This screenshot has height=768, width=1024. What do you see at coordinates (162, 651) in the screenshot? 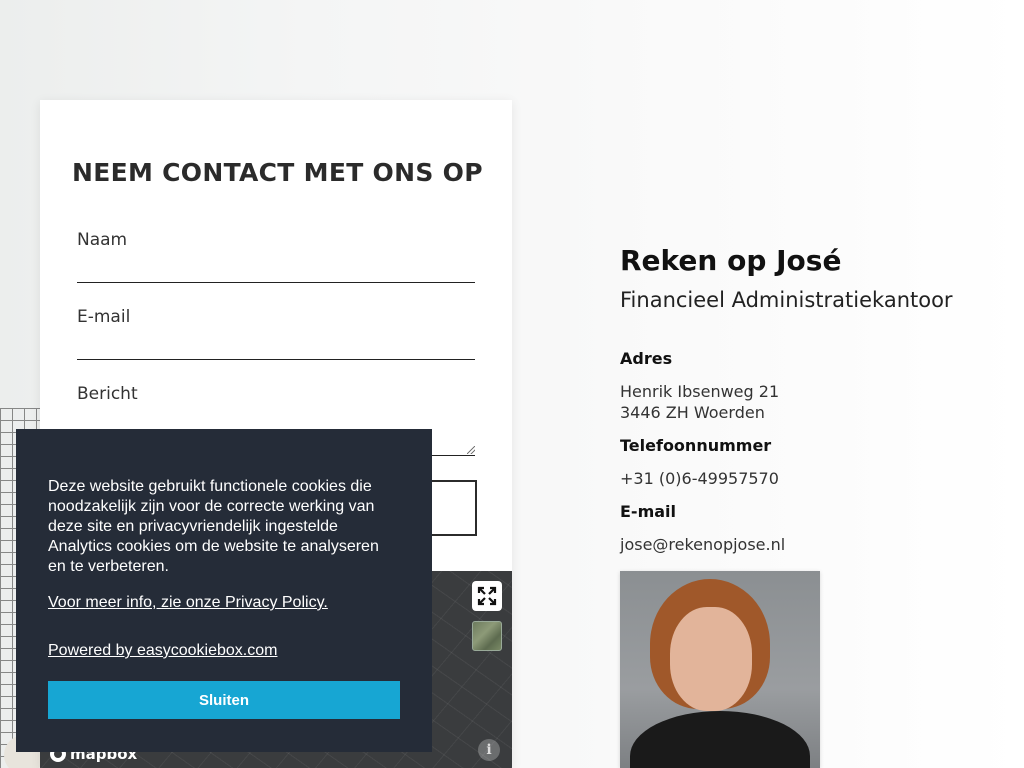
I see `powered-by-link: Powered by easycookiebox.com` at bounding box center [162, 651].